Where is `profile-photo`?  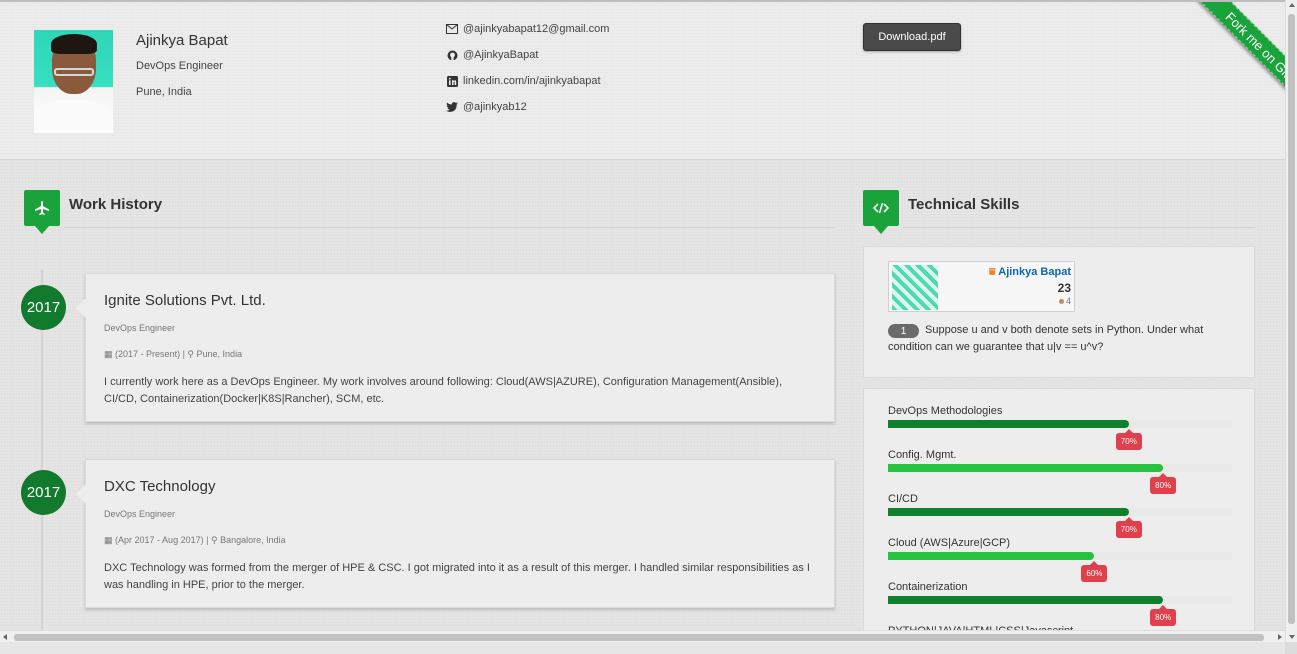
profile-photo is located at coordinates (73, 81).